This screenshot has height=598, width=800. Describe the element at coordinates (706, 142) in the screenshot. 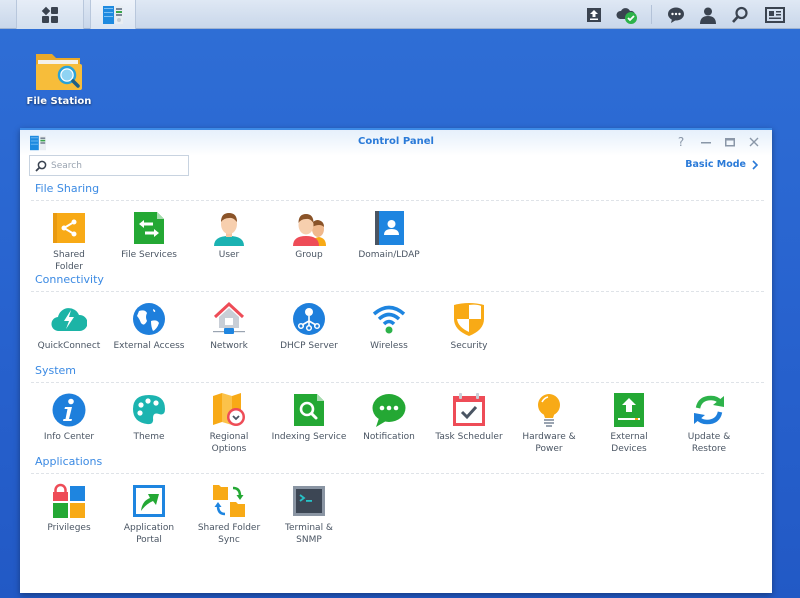

I see `minimize-button` at that location.